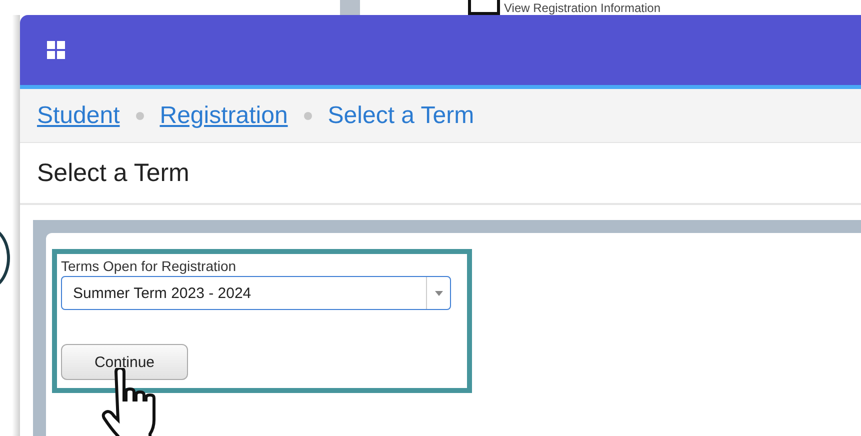 Image resolution: width=861 pixels, height=436 pixels. What do you see at coordinates (401, 116) in the screenshot?
I see `current-page-label: Select a Term` at bounding box center [401, 116].